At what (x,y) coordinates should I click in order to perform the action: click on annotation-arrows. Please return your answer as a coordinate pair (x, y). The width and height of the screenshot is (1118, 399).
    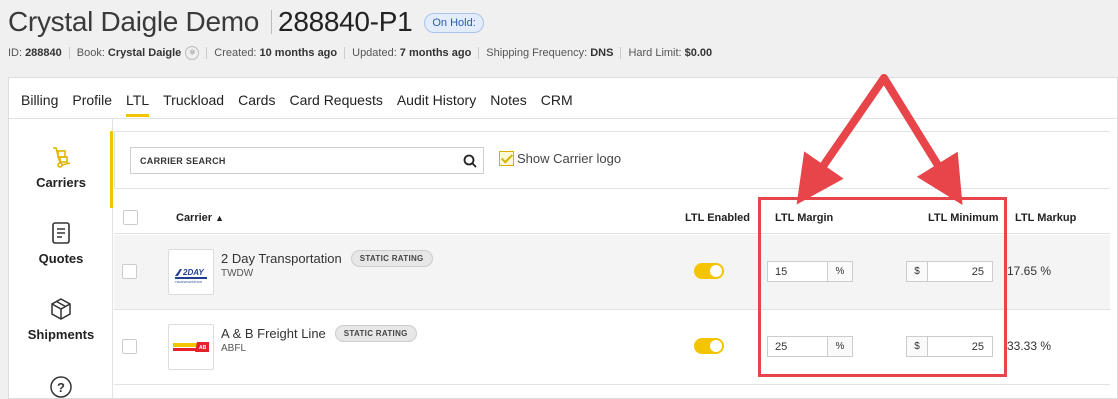
    Looking at the image, I should click on (879, 140).